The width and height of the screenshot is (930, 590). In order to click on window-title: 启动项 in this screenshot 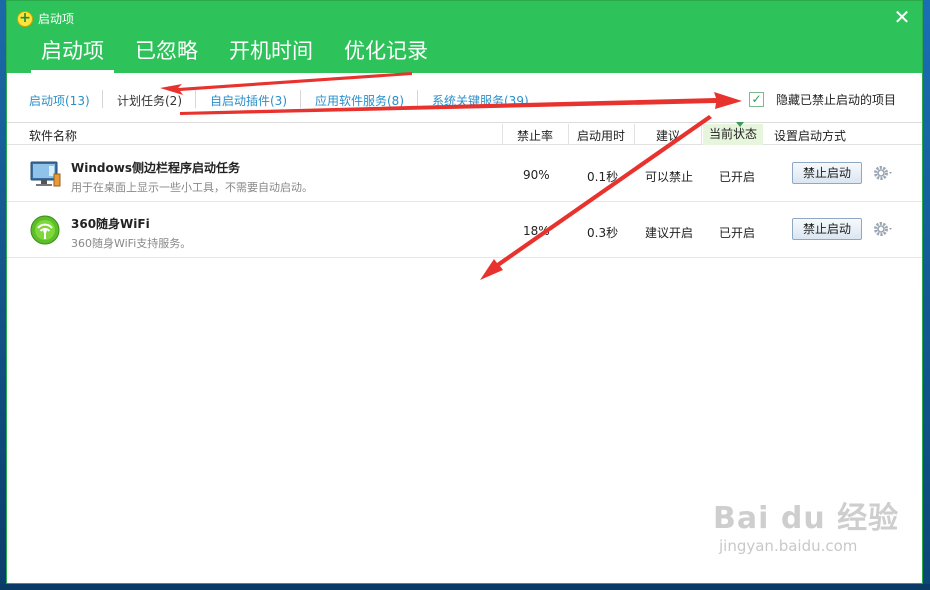, I will do `click(56, 19)`.